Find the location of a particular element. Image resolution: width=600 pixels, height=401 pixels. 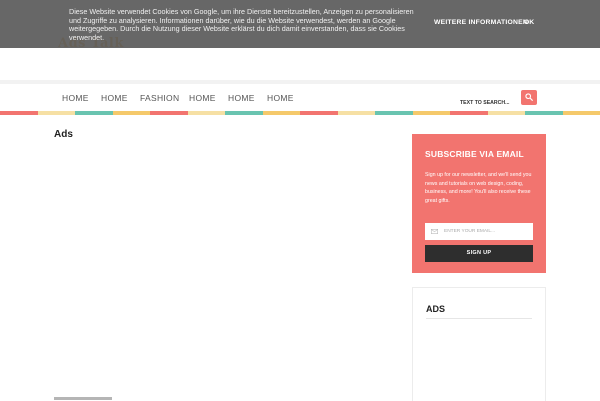

search-box is located at coordinates (488, 97).